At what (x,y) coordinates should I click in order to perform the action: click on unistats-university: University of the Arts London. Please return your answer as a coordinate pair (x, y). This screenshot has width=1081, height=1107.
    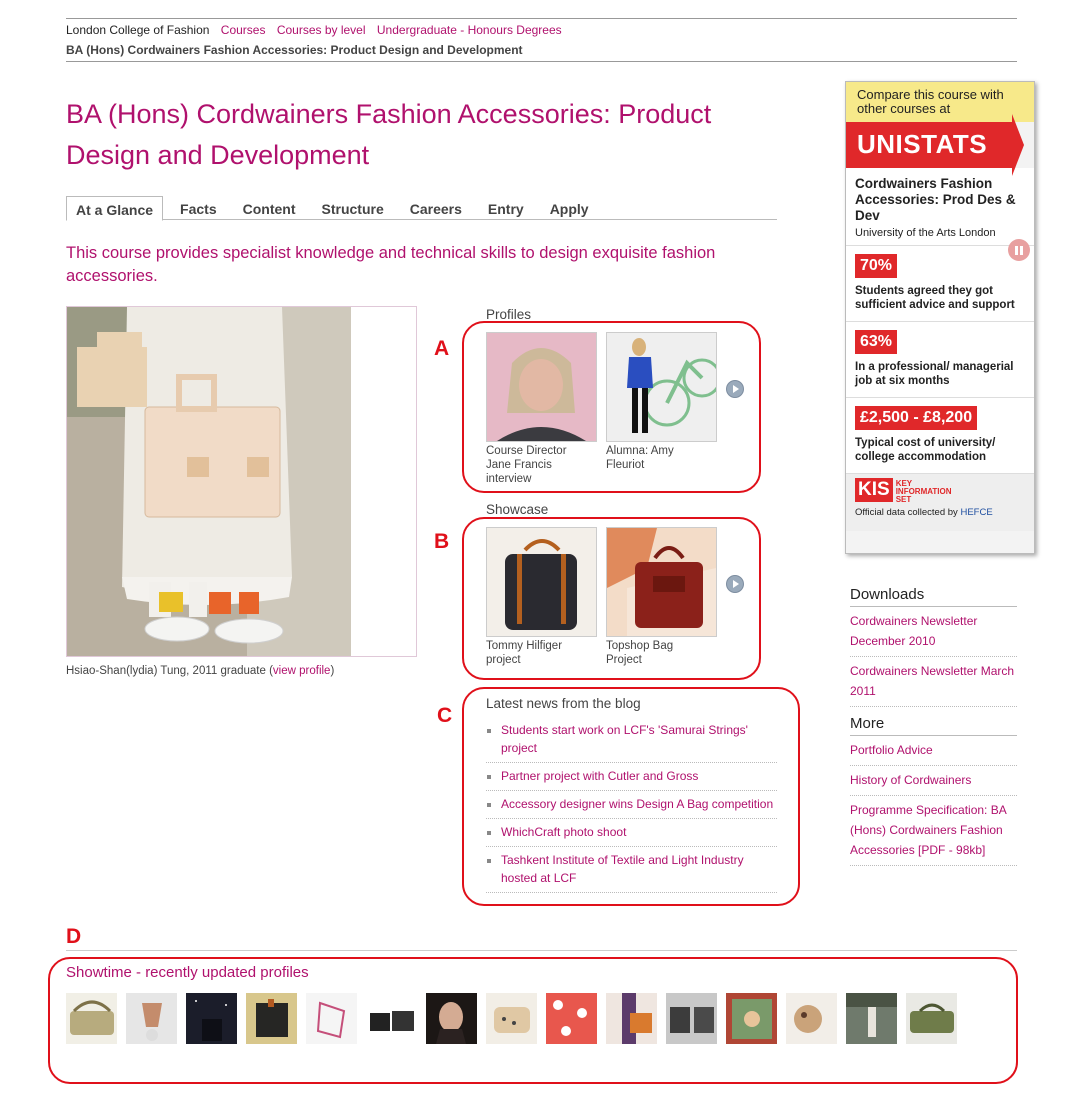
    Looking at the image, I should click on (925, 233).